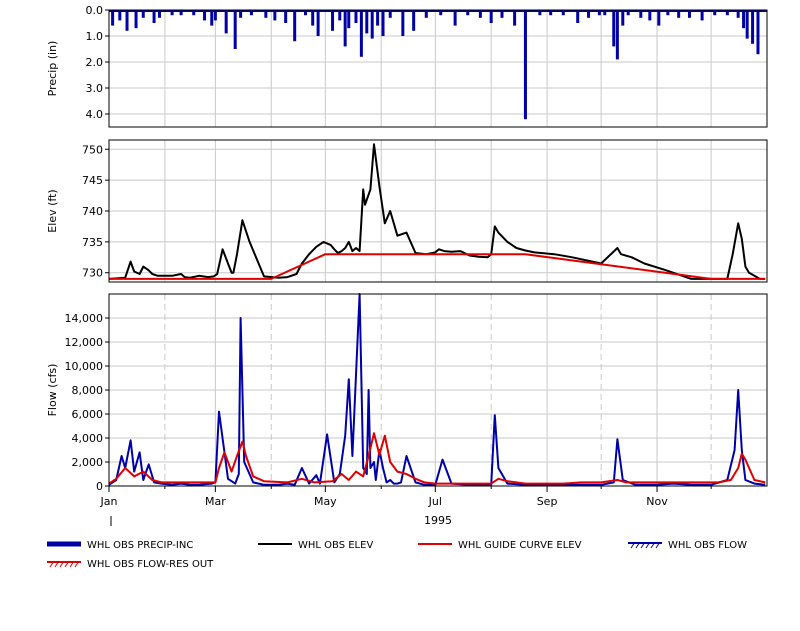 This screenshot has width=800, height=631. What do you see at coordinates (657, 501) in the screenshot?
I see `x-tick-label: Nov` at bounding box center [657, 501].